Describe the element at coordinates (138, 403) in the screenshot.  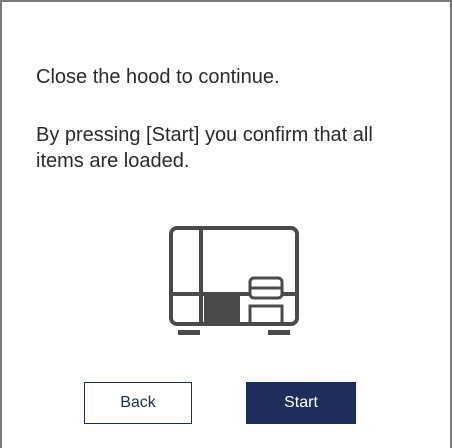
I see `back-button: Back` at that location.